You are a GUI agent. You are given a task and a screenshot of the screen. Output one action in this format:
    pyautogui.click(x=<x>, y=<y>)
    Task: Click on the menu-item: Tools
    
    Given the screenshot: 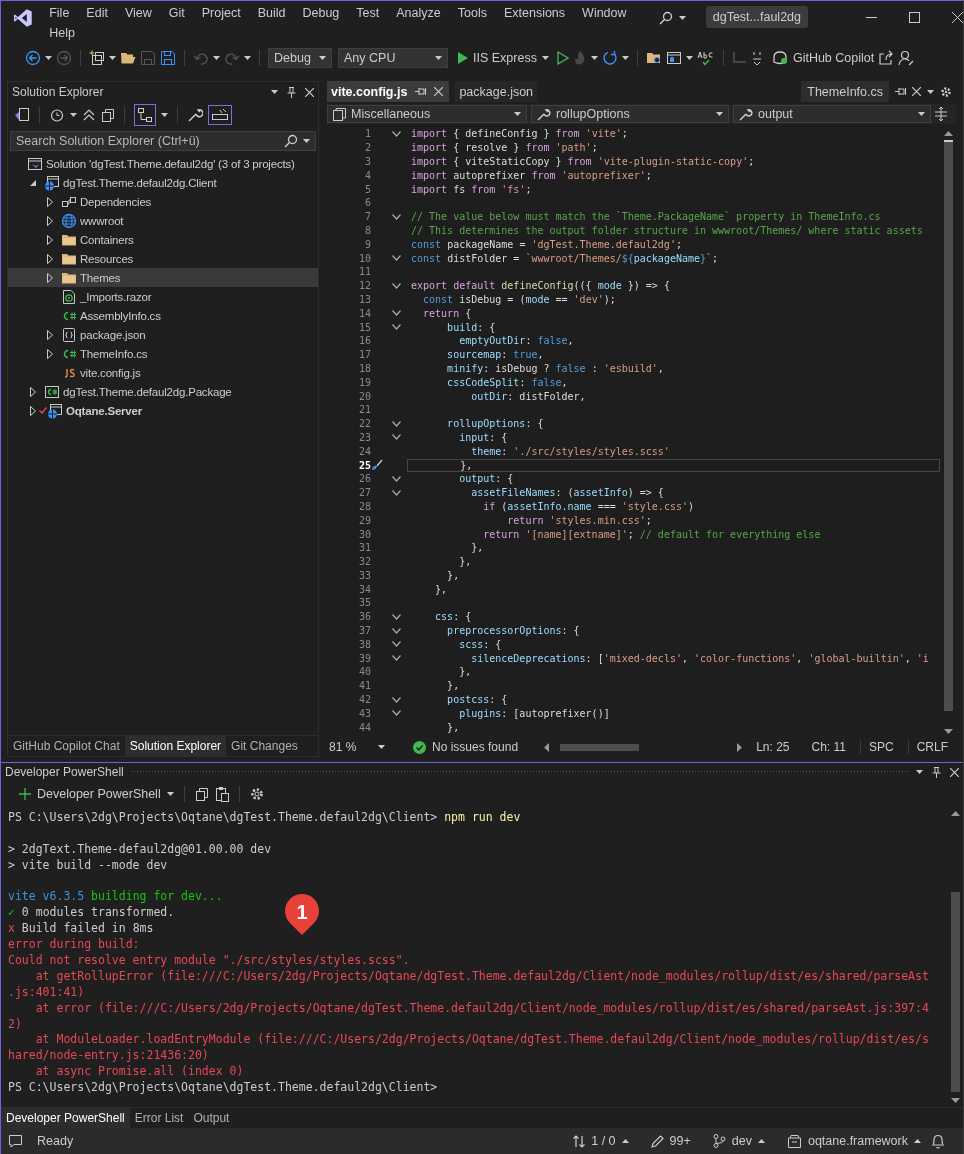 What is the action you would take?
    pyautogui.click(x=472, y=13)
    